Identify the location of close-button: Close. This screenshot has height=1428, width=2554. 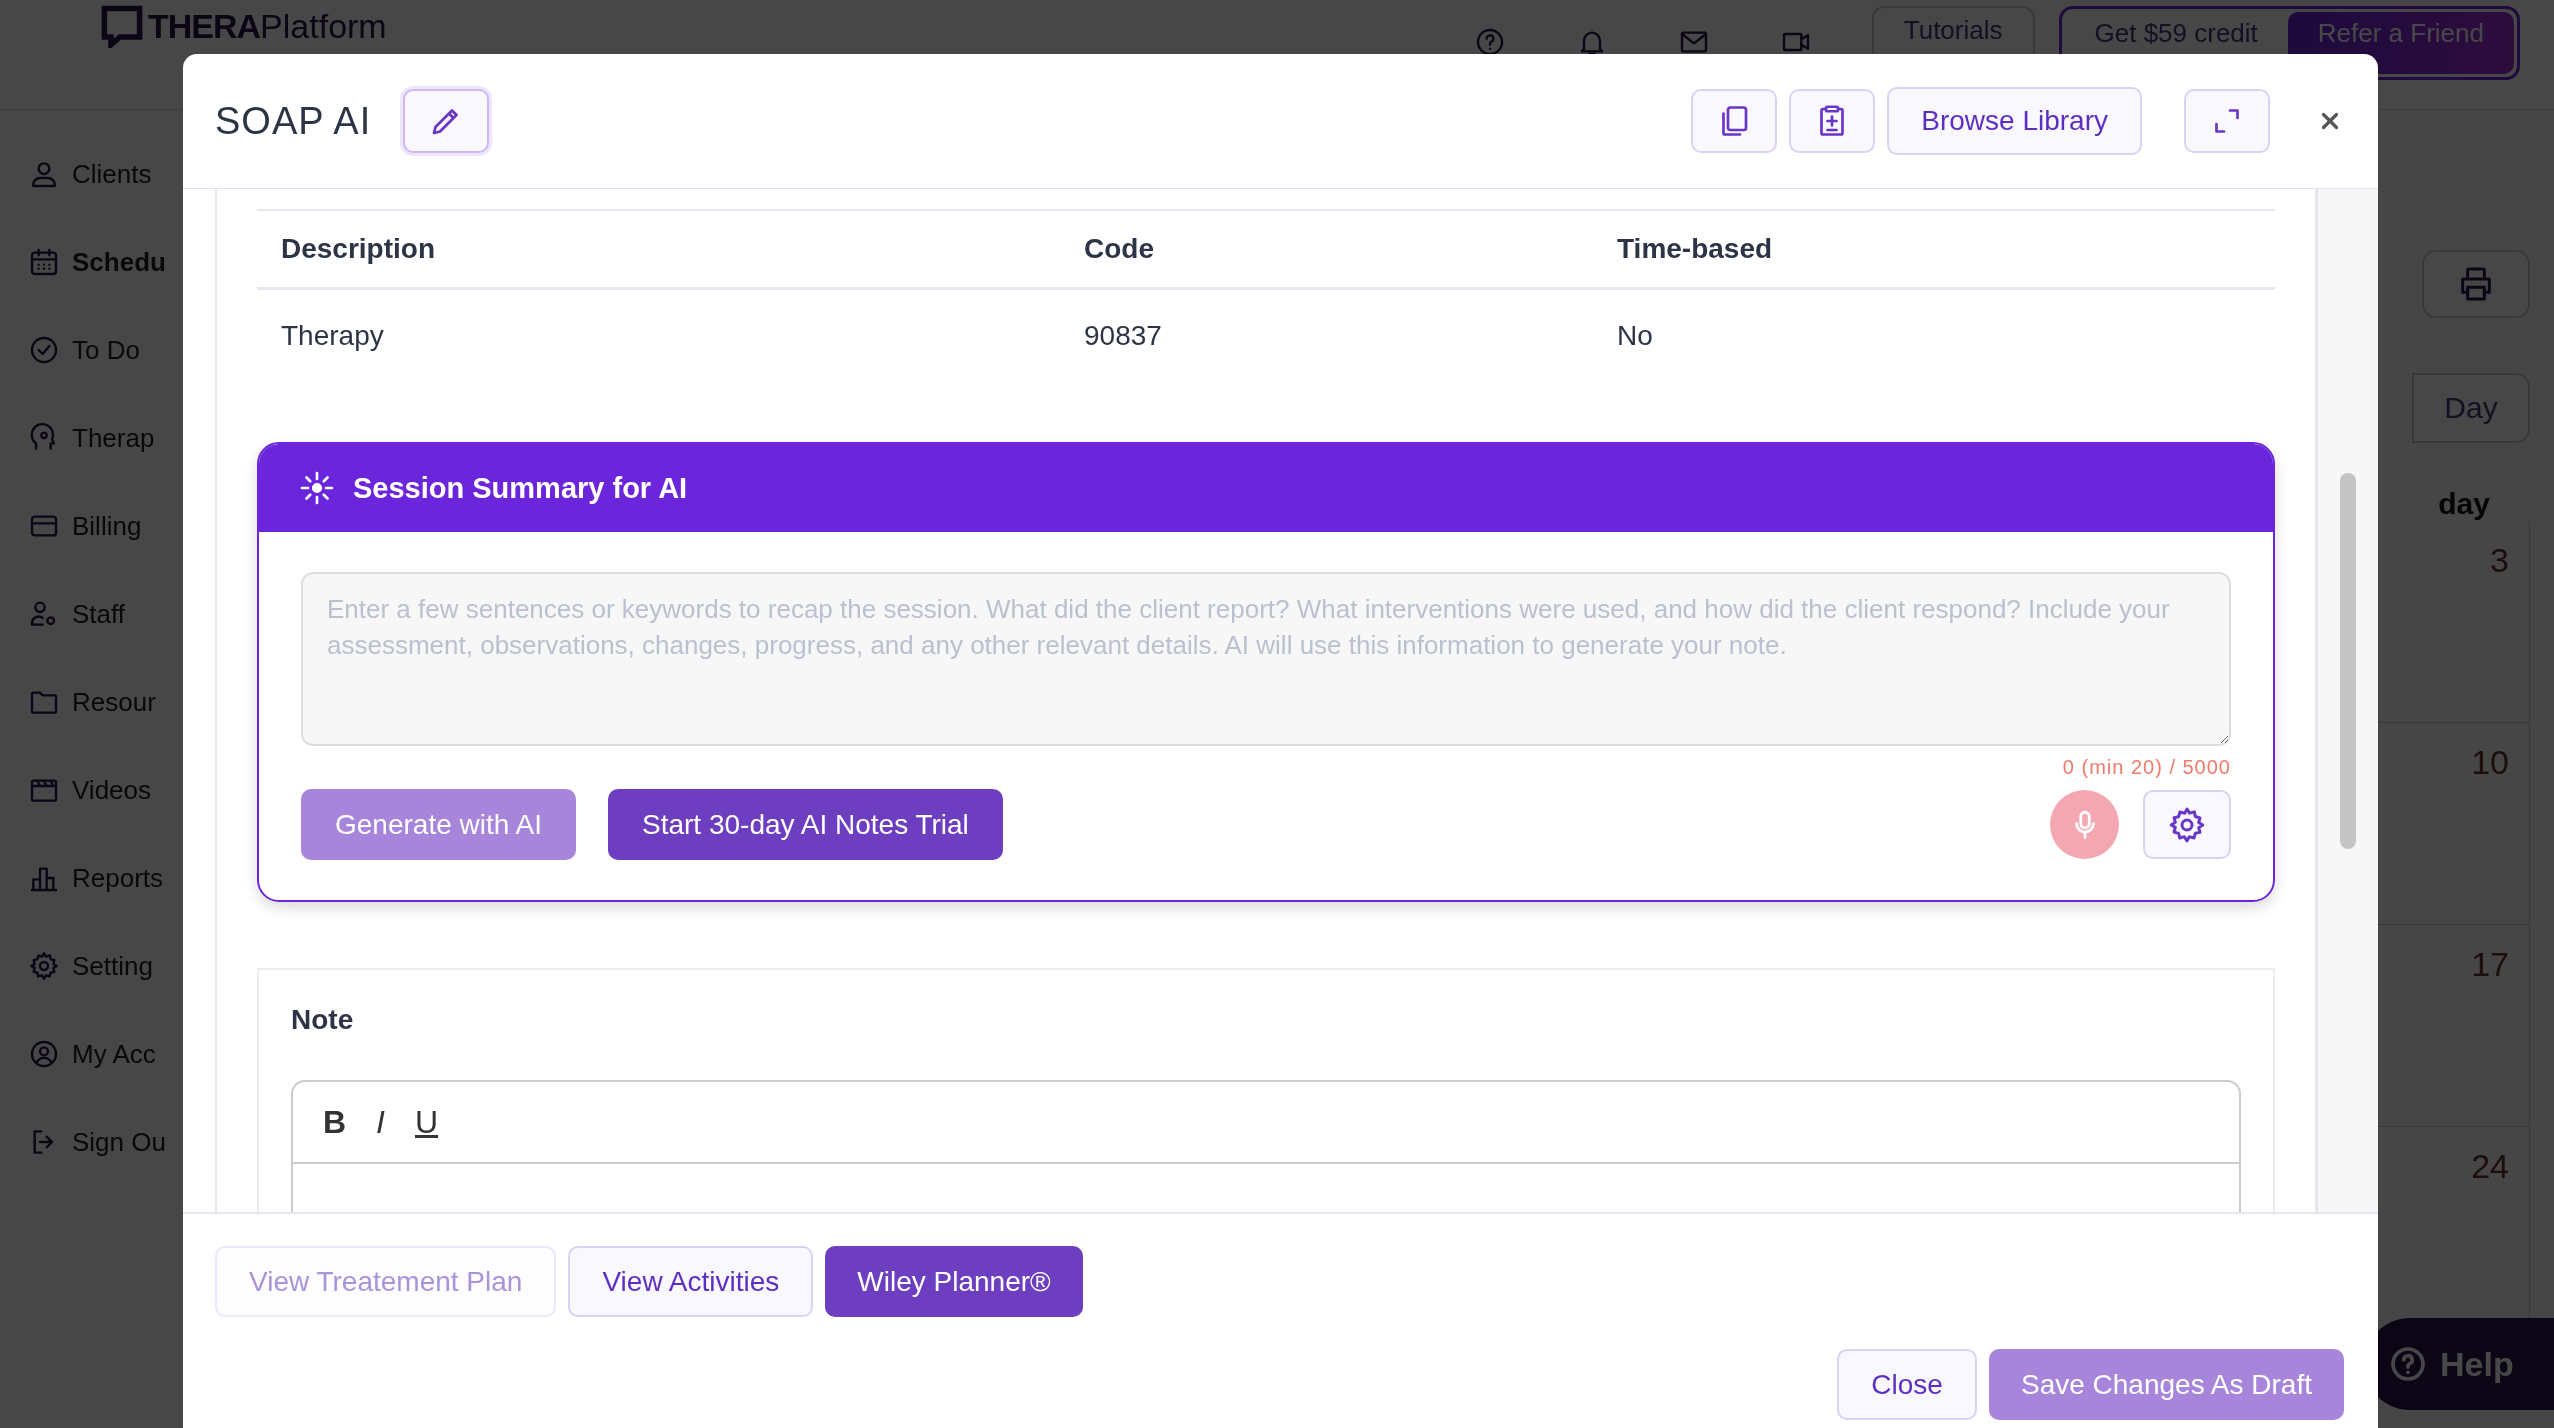
(1907, 1384).